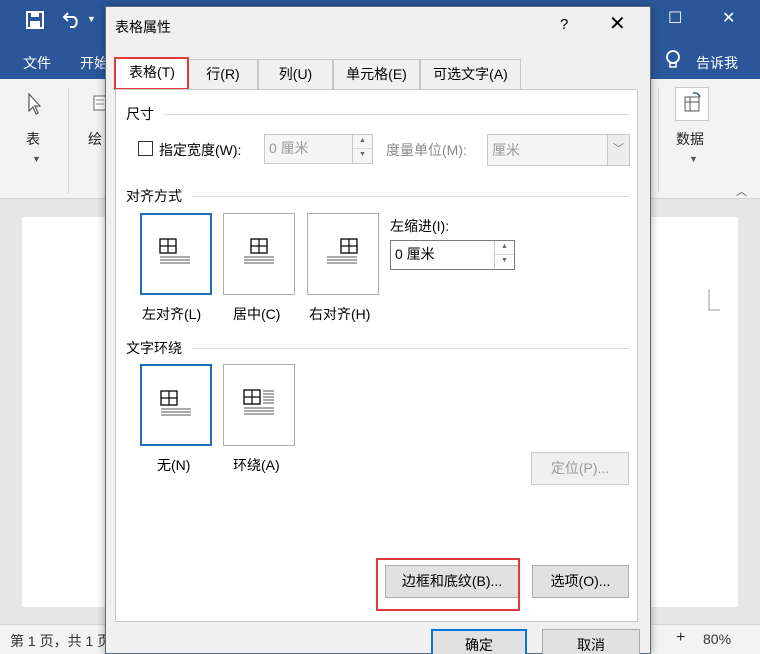 The height and width of the screenshot is (654, 760). Describe the element at coordinates (376, 74) in the screenshot. I see `tab-cell: 单元格(E)` at that location.